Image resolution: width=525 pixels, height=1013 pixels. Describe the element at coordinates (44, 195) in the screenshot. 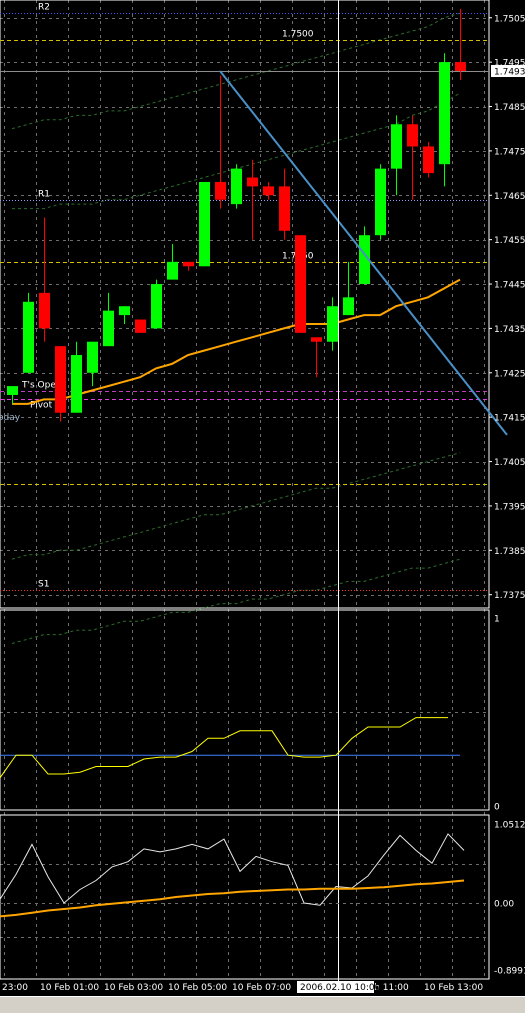

I see `level-label: R1` at that location.